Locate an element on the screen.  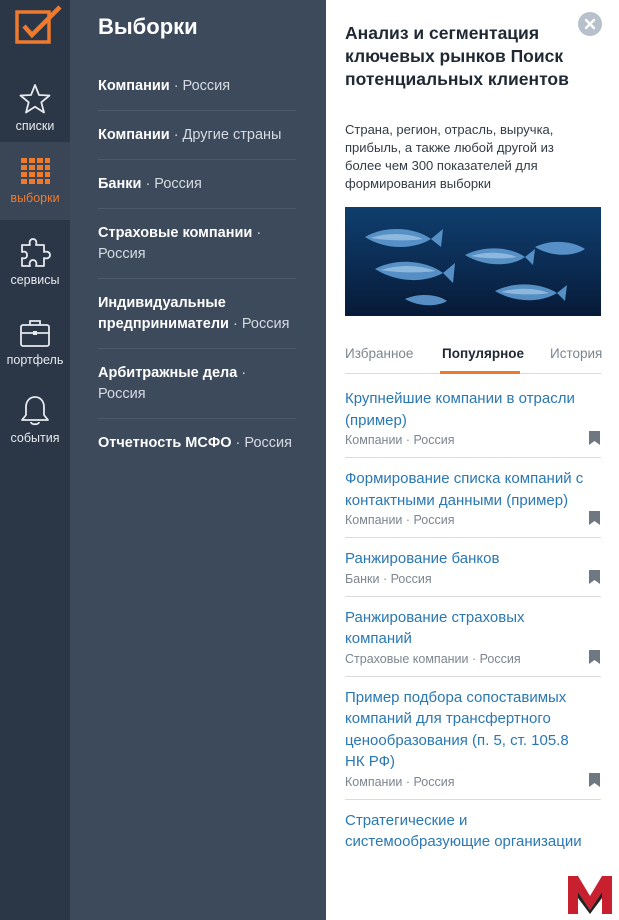
rail-item-label: сервисы is located at coordinates (35, 280).